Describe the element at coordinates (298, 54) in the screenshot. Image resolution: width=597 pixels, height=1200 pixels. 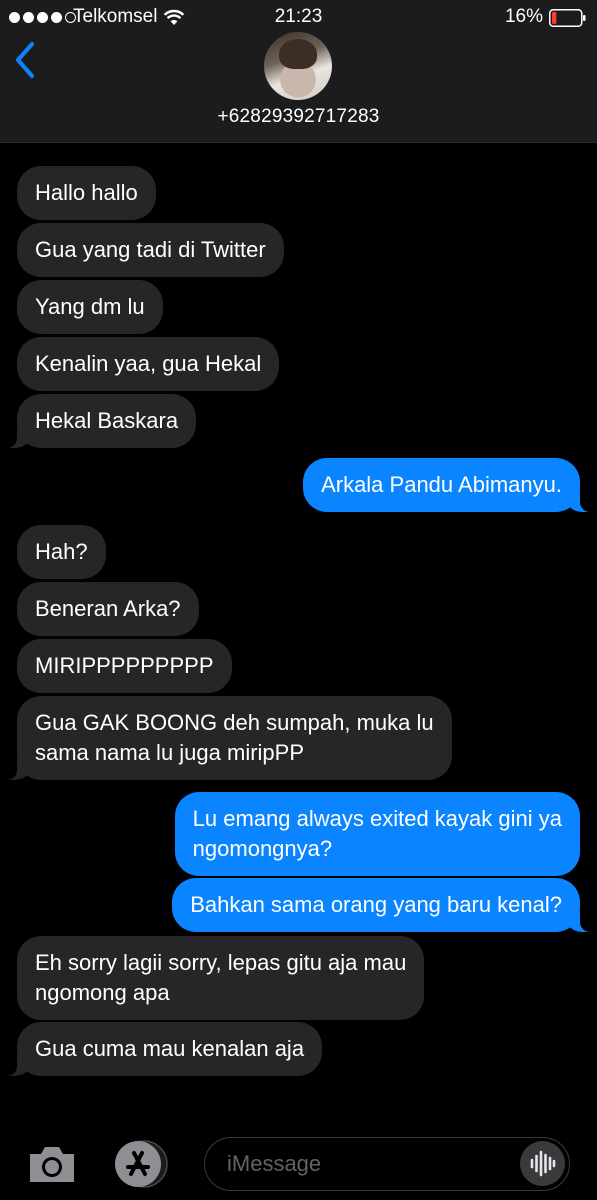
I see `avatar-photo` at that location.